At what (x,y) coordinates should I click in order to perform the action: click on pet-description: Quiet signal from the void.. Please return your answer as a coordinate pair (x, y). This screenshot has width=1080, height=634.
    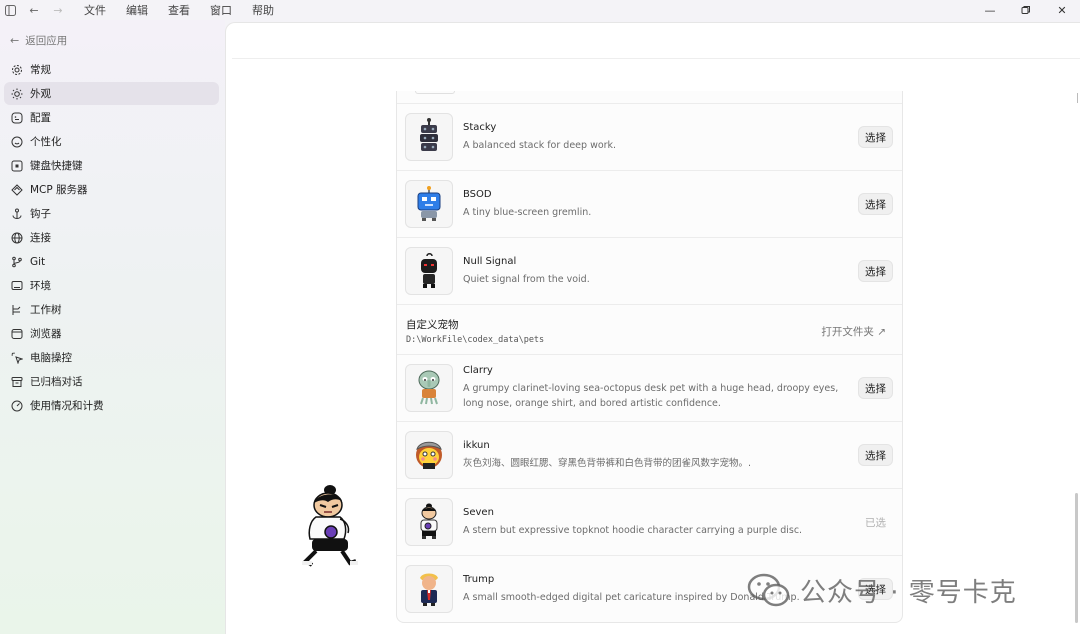
    Looking at the image, I should click on (526, 279).